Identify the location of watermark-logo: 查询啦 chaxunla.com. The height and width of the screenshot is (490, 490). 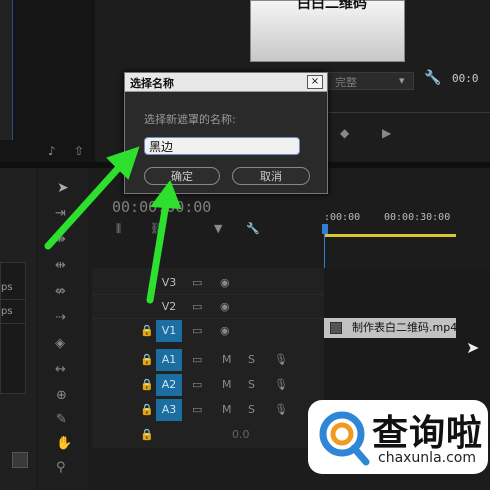
(398, 437).